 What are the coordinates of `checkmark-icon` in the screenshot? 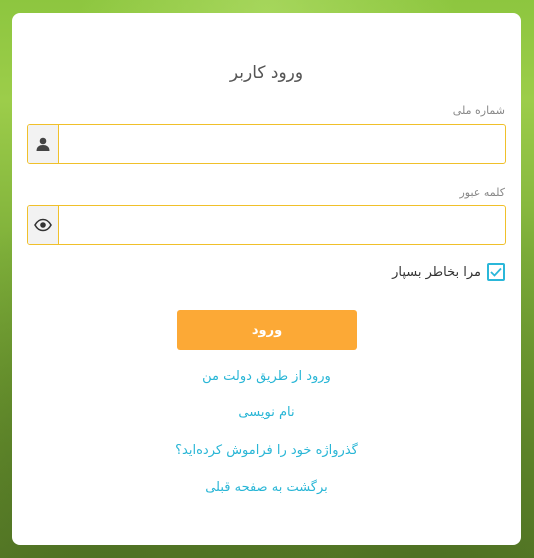 It's located at (496, 272).